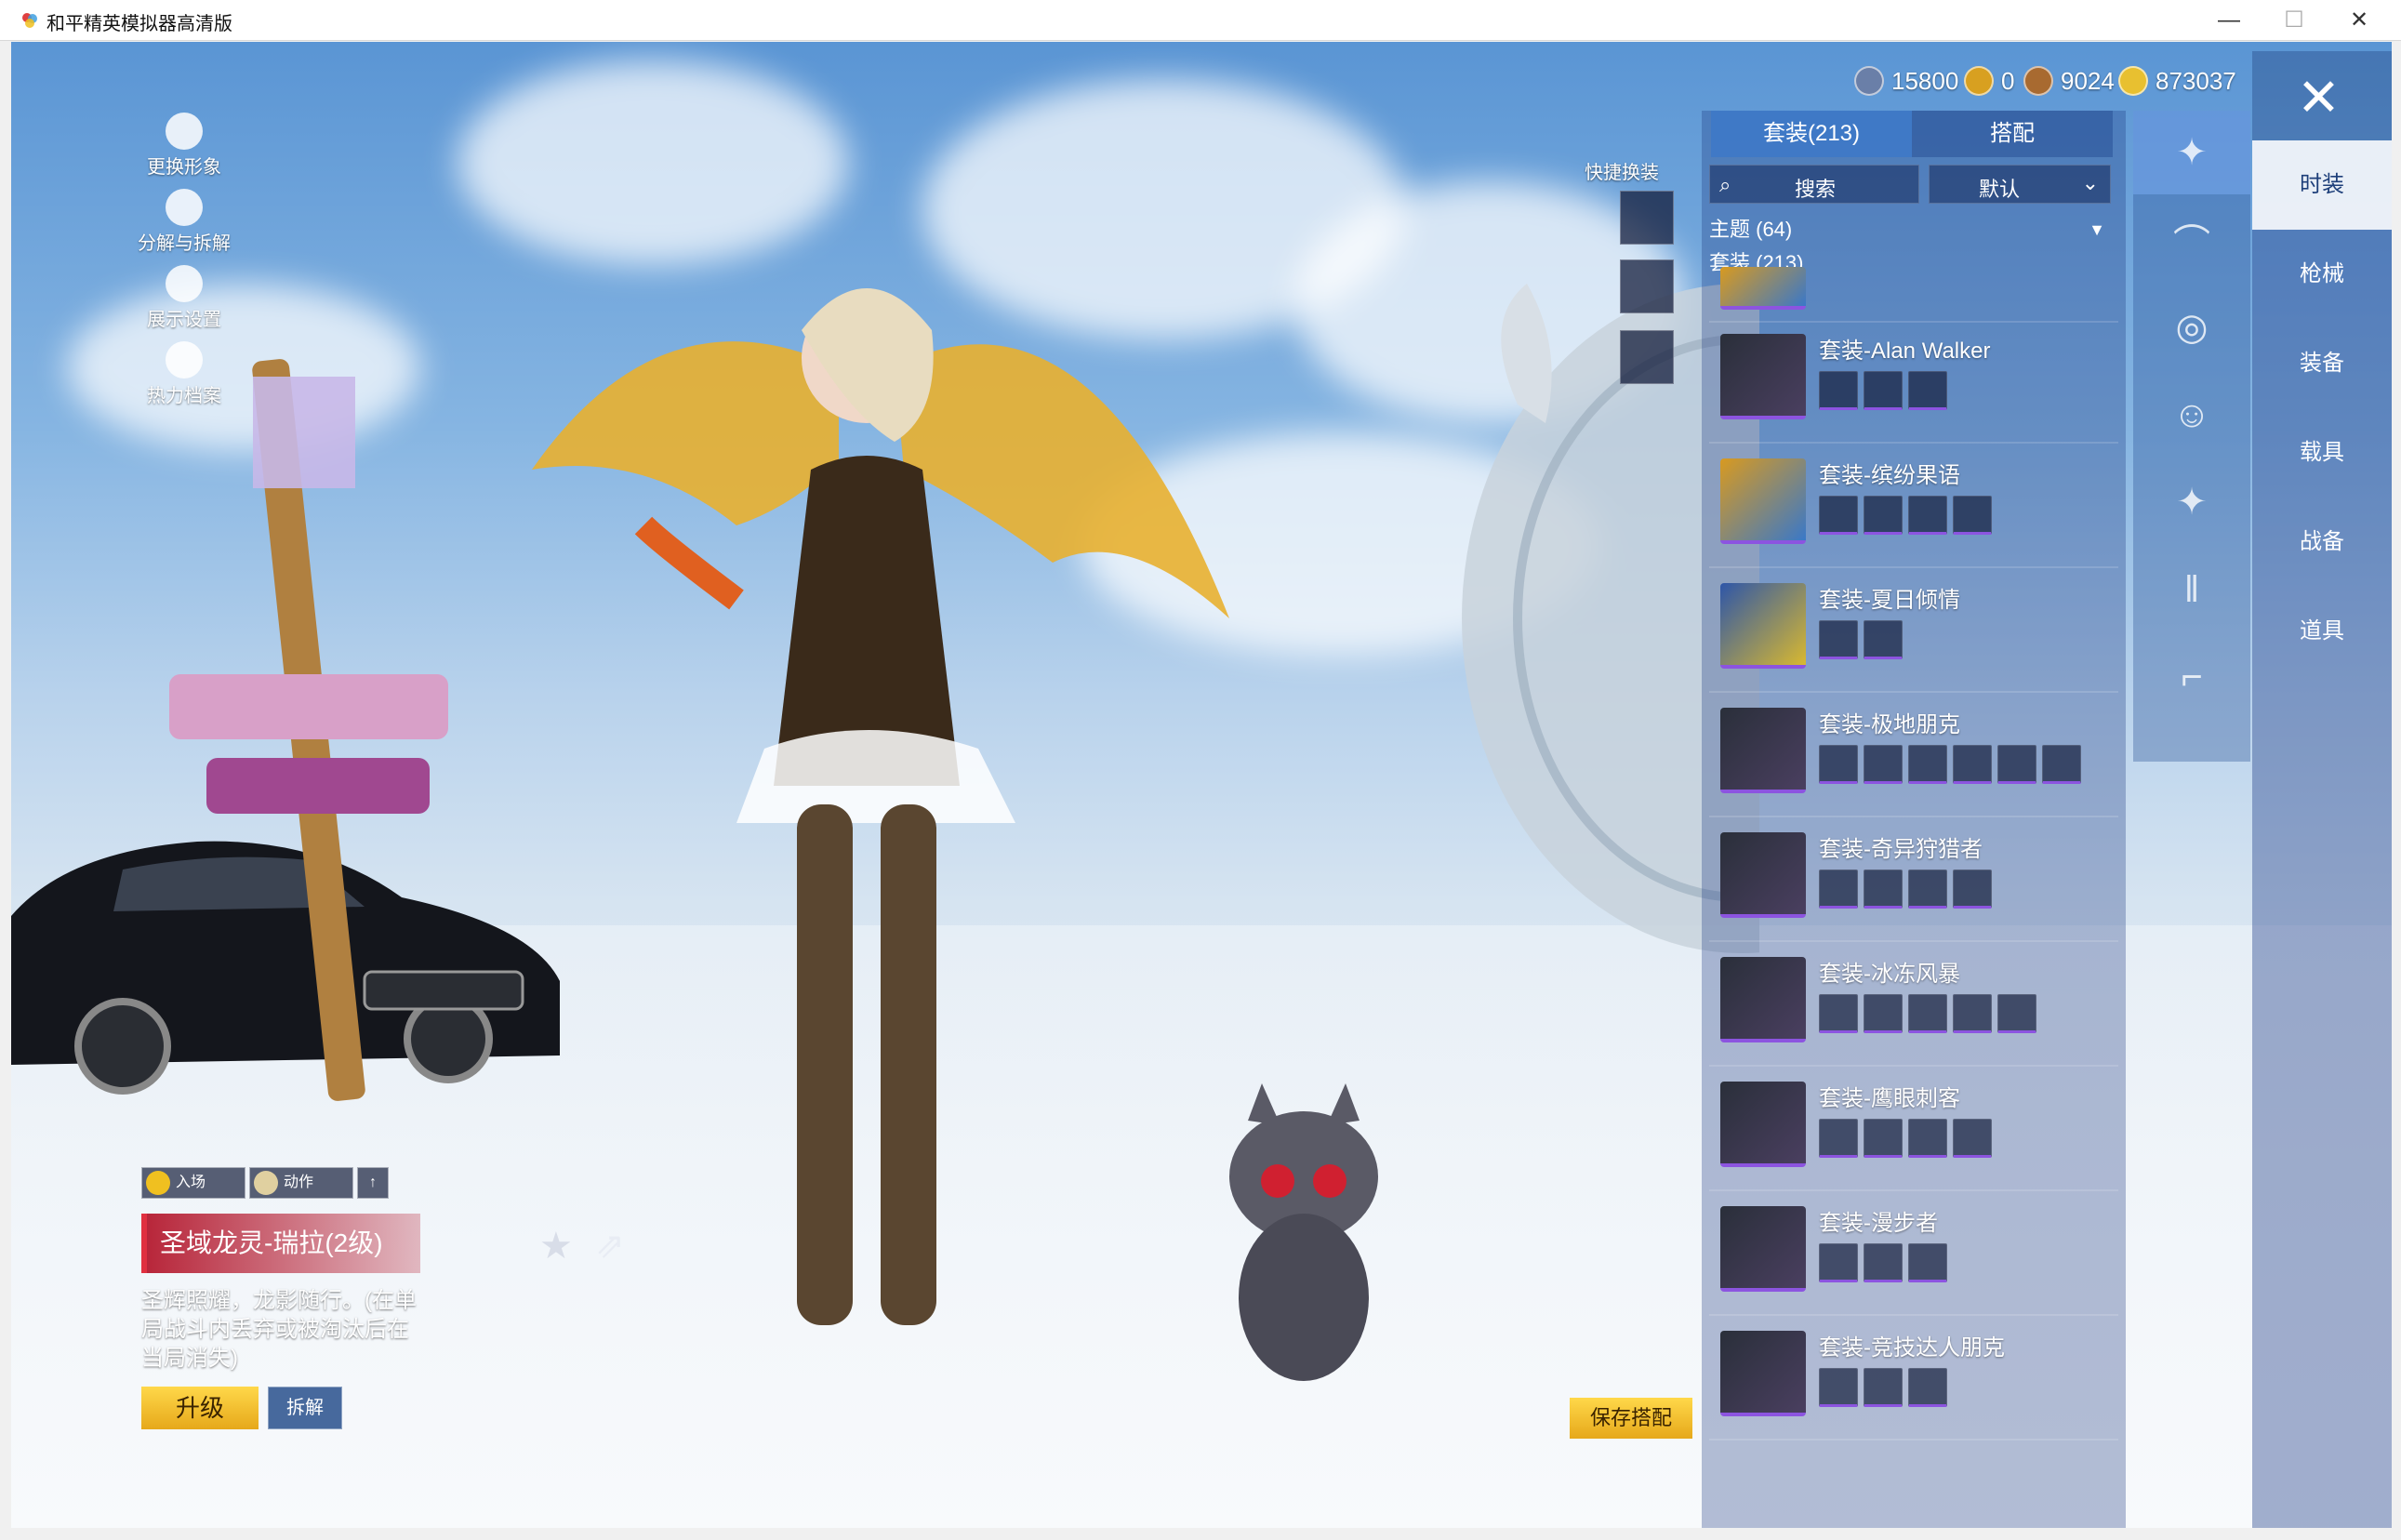  I want to click on silver-coin-icon, so click(1869, 81).